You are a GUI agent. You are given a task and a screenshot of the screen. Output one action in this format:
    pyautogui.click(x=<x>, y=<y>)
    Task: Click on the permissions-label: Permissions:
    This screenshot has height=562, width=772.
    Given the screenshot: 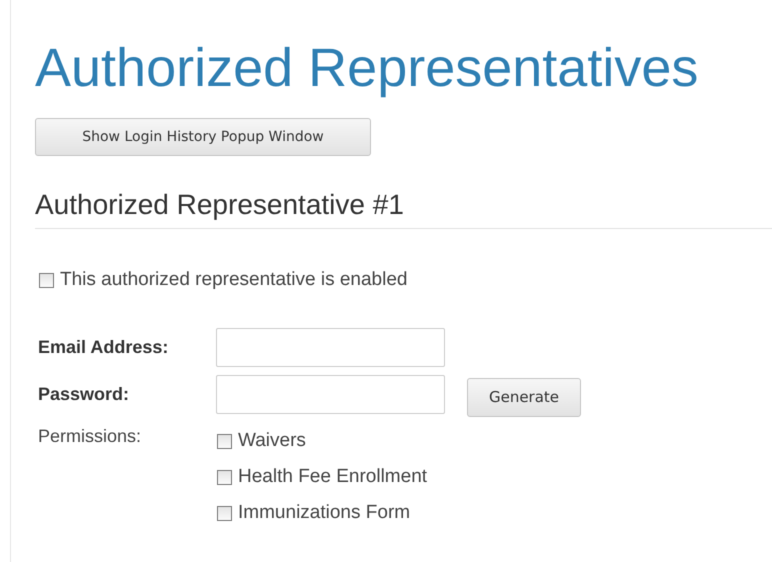 What is the action you would take?
    pyautogui.click(x=89, y=436)
    